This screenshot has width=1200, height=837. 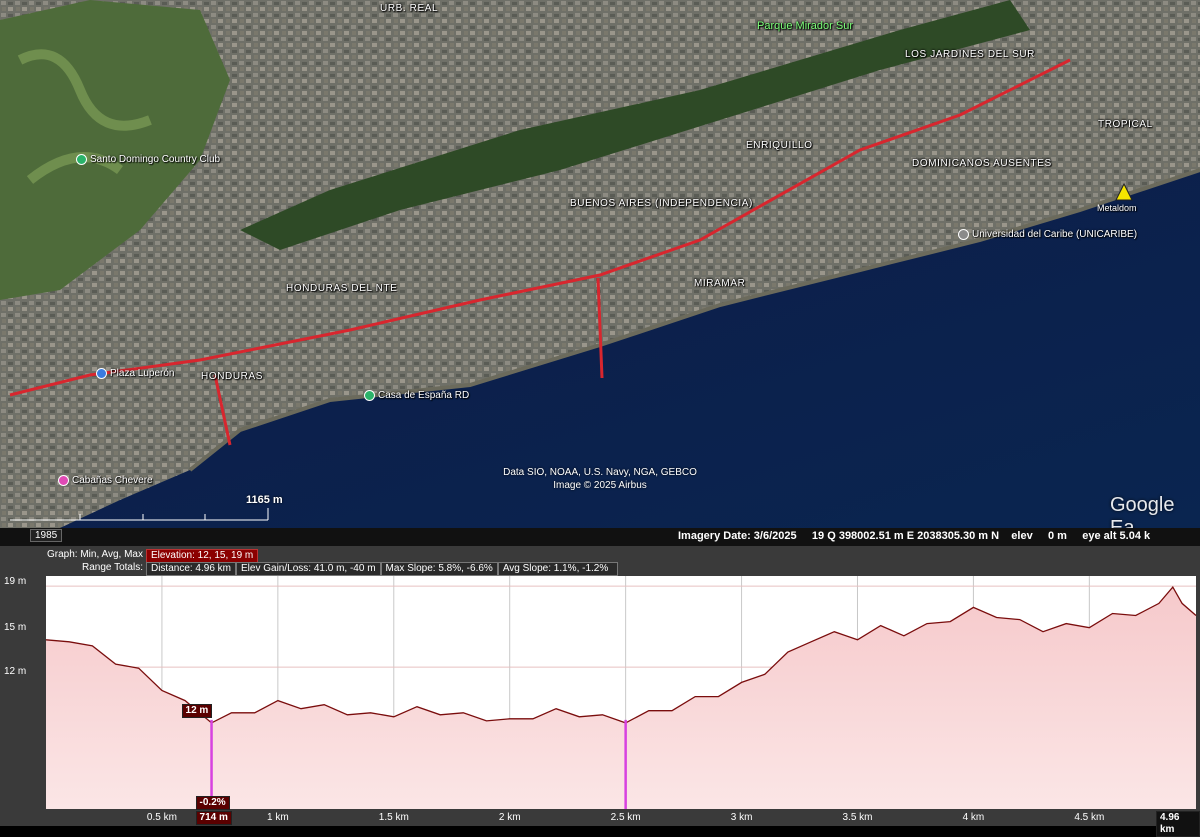 I want to click on golf-icon, so click(x=81, y=159).